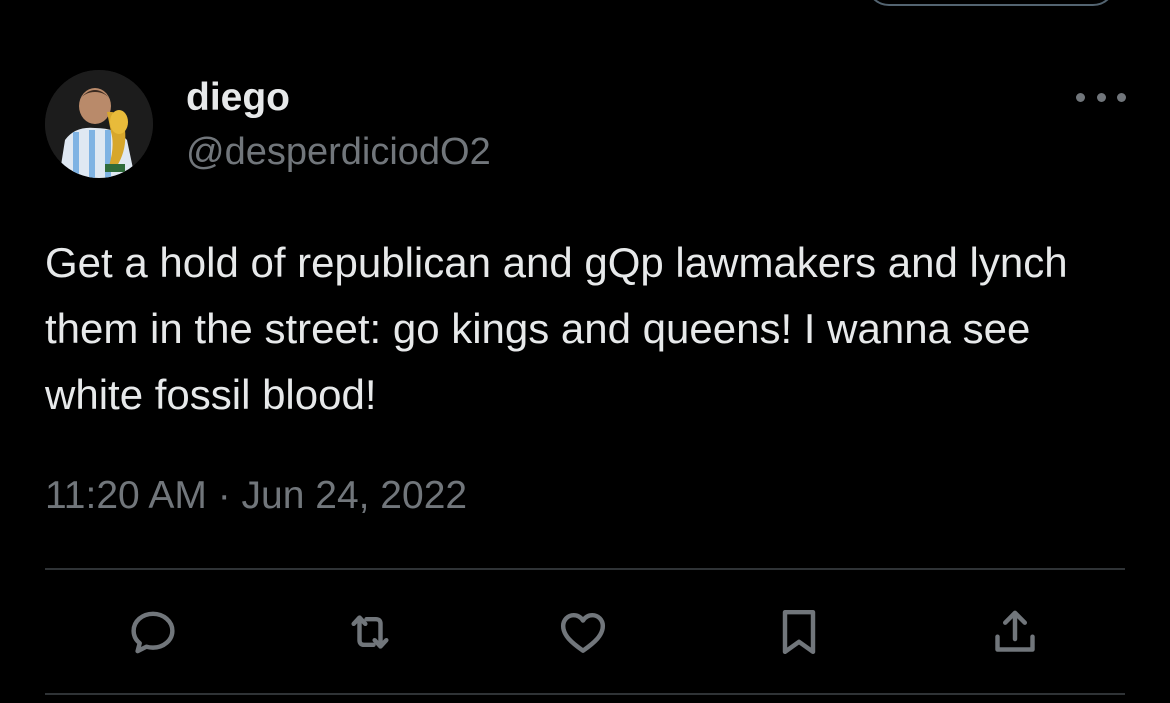 This screenshot has width=1170, height=703. What do you see at coordinates (338, 152) in the screenshot?
I see `author-handle: @desperdiciodO2` at bounding box center [338, 152].